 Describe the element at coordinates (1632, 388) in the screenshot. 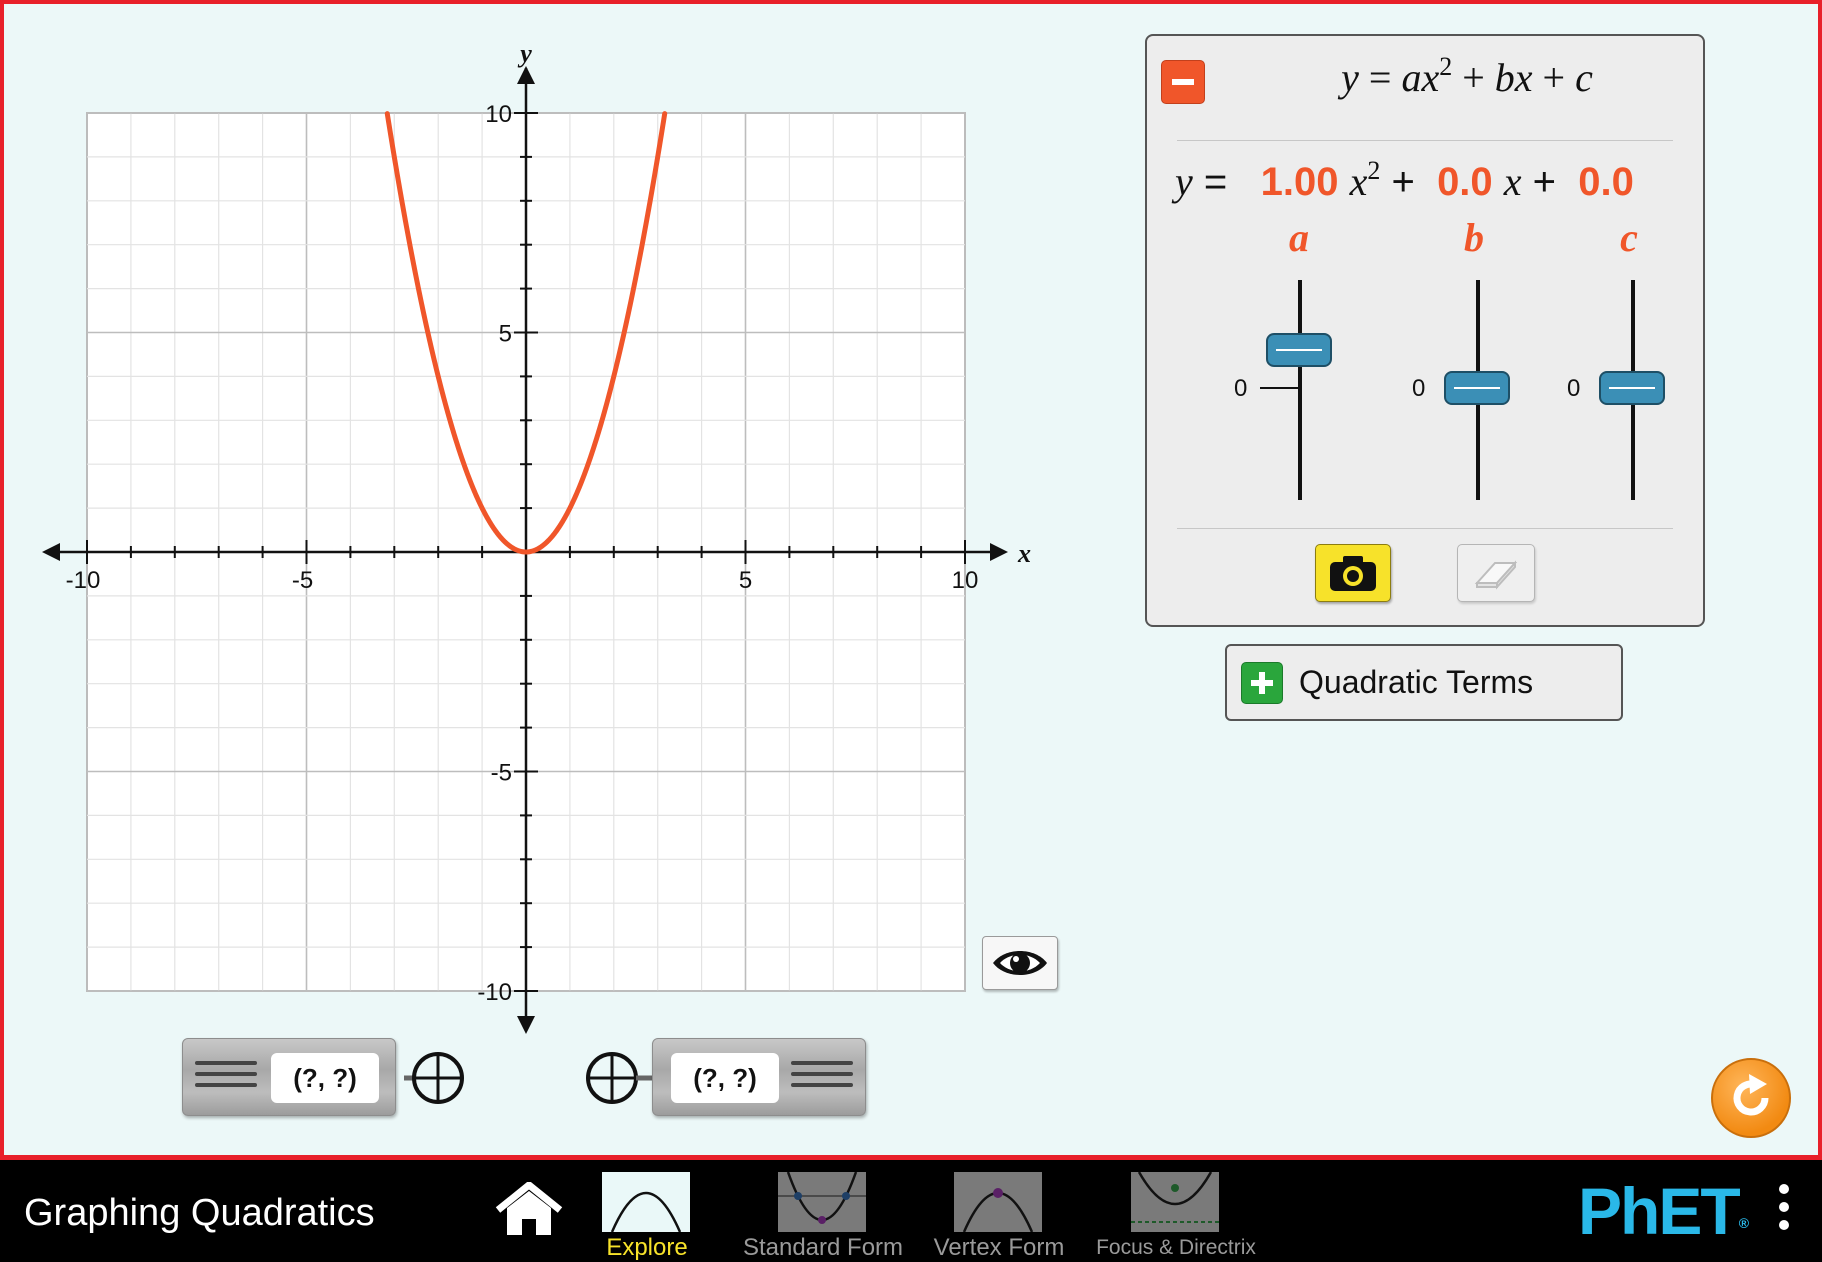

I see `slider-thumb-c` at that location.